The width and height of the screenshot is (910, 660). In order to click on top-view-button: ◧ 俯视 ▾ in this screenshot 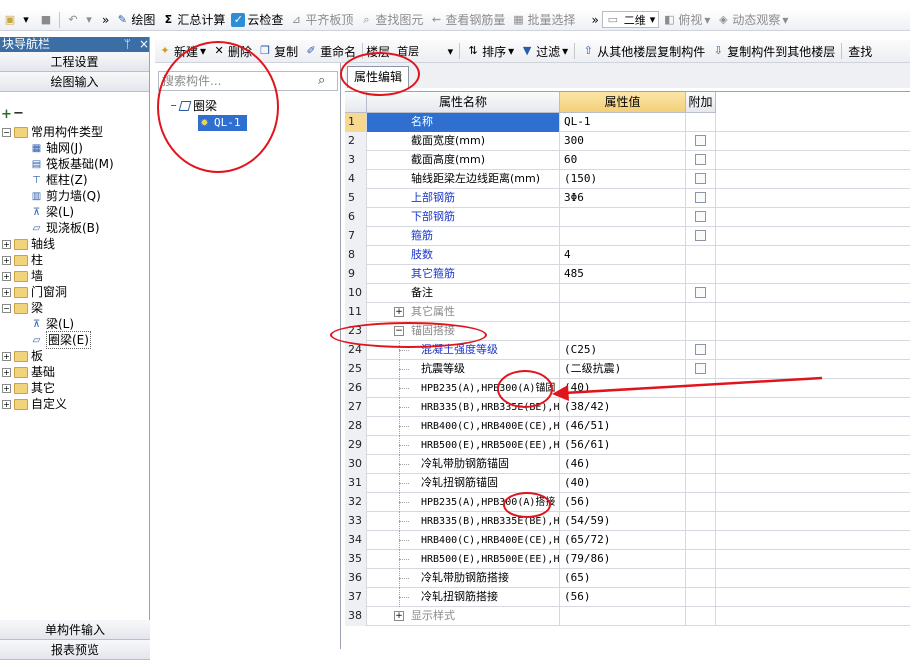, I will do `click(686, 20)`.